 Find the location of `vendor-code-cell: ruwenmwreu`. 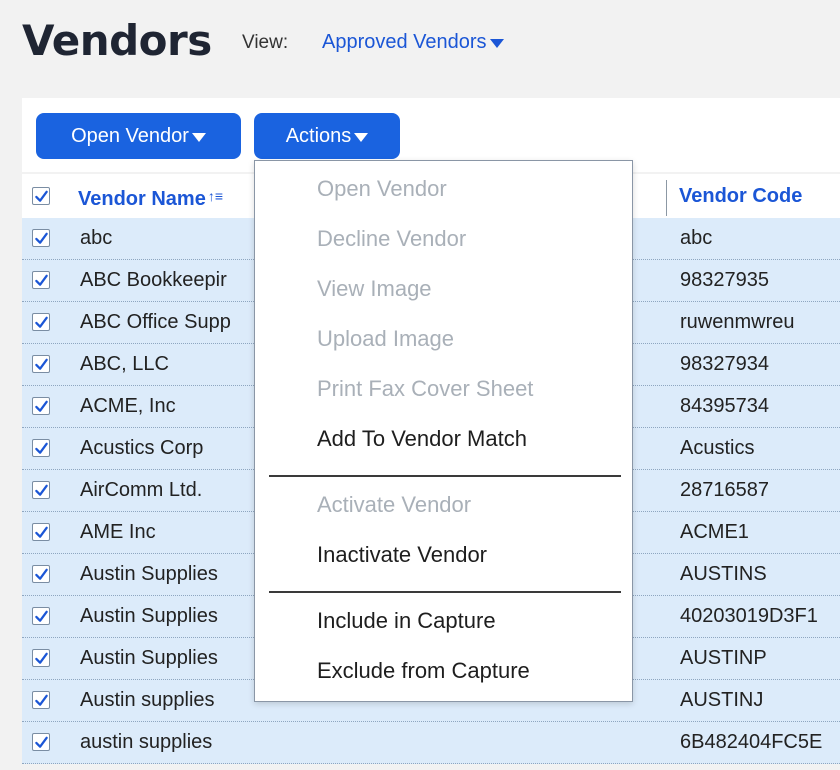

vendor-code-cell: ruwenmwreu is located at coordinates (737, 322).